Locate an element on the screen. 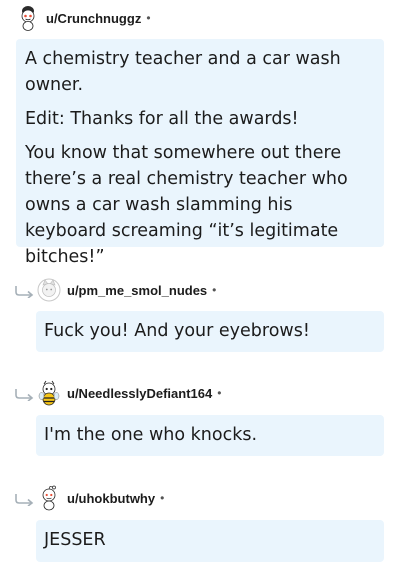 This screenshot has height=578, width=400. comment-paragraph: Fuck you! And your eyebrows! is located at coordinates (177, 331).